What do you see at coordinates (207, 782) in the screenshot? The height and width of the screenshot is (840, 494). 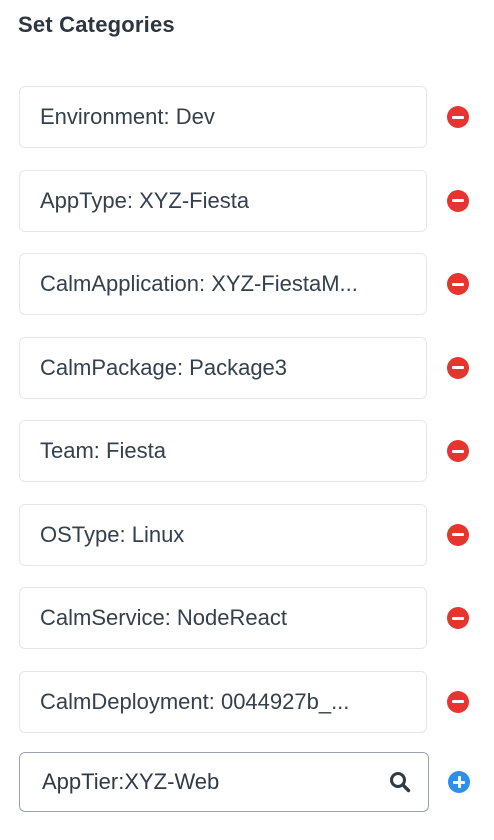 I see `new-category-input` at bounding box center [207, 782].